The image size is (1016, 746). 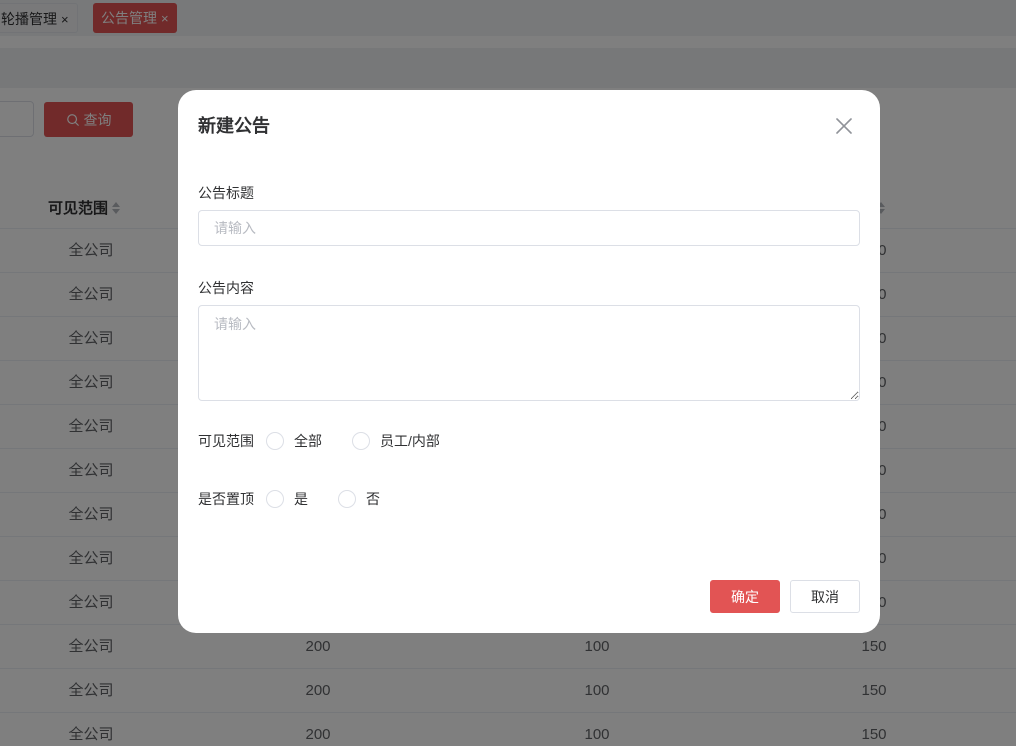 I want to click on radio-label: 否, so click(x=373, y=499).